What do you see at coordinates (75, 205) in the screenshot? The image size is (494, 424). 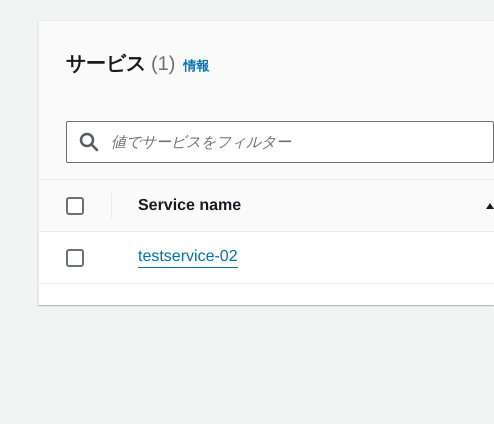 I see `select-all-checkbox` at bounding box center [75, 205].